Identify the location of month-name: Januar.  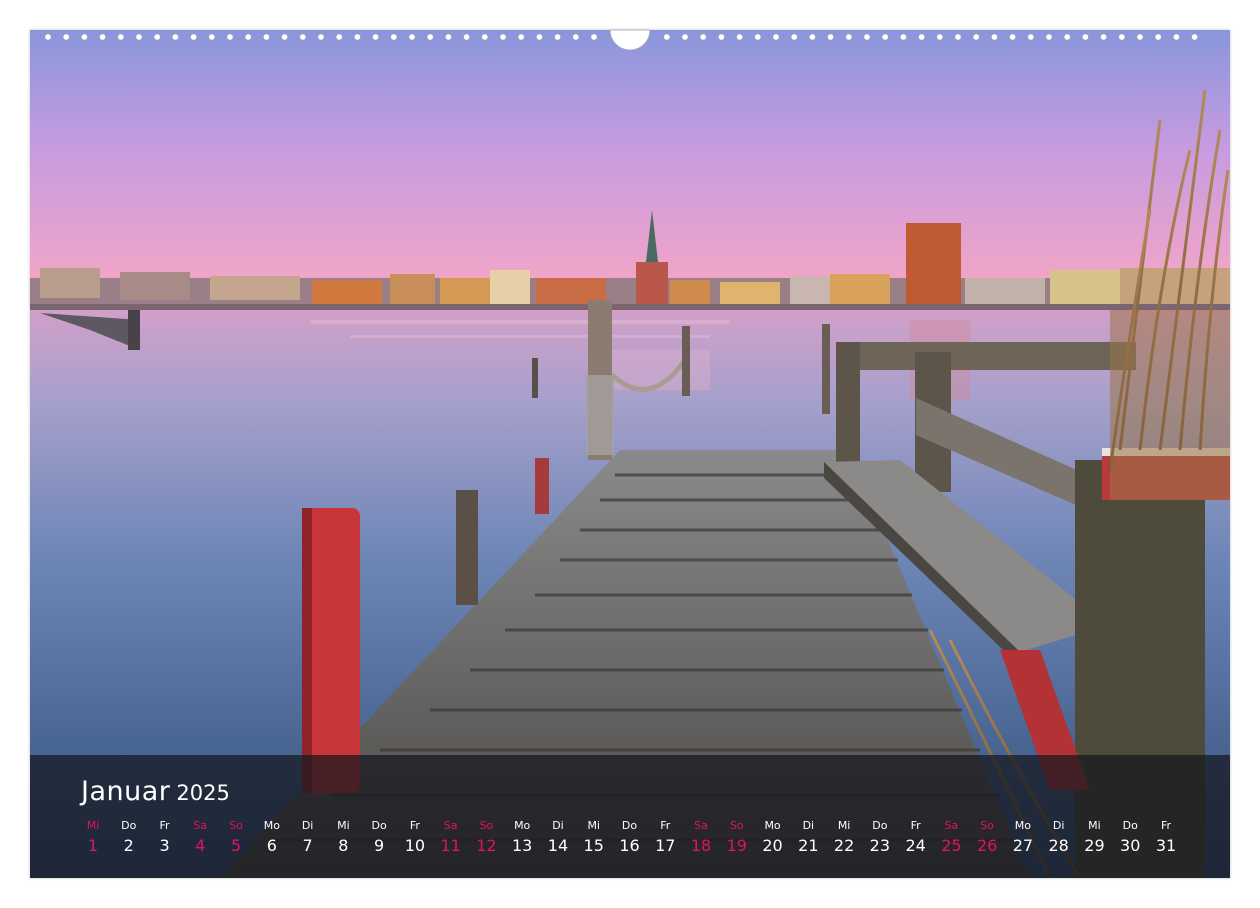
(125, 791).